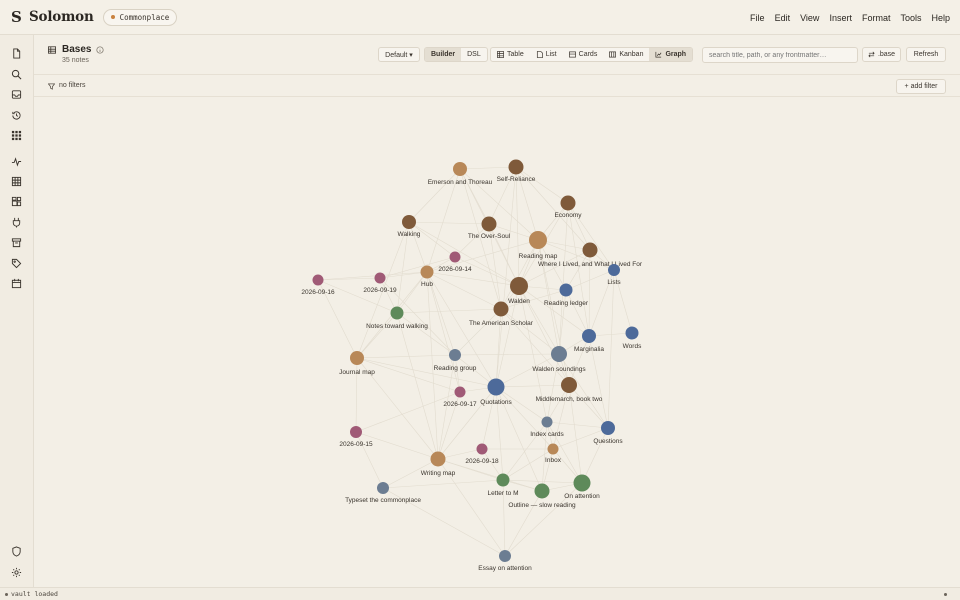  I want to click on archive-icon, so click(16, 242).